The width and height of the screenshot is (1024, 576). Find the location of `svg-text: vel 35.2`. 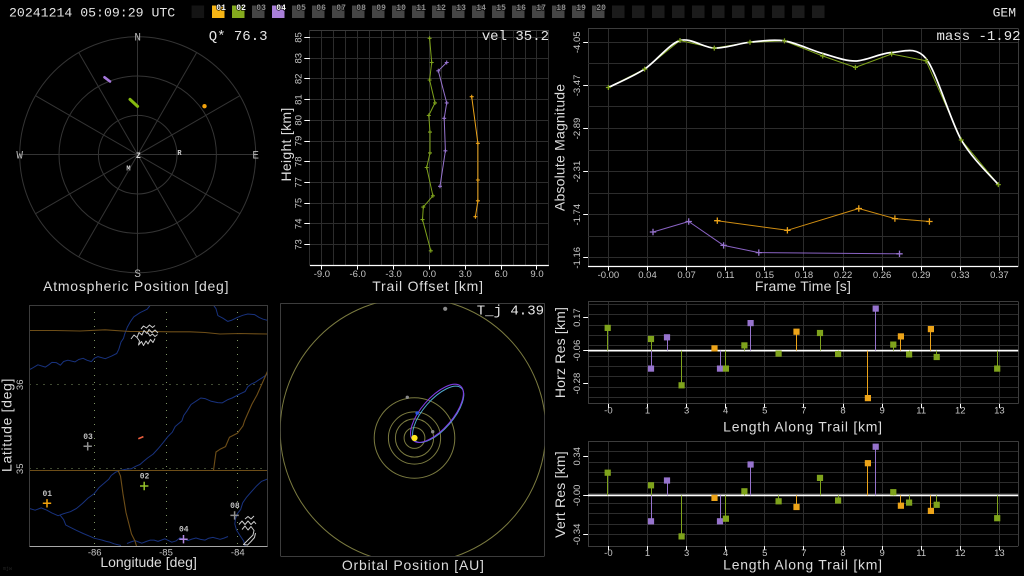

svg-text: vel 35.2 is located at coordinates (515, 37).